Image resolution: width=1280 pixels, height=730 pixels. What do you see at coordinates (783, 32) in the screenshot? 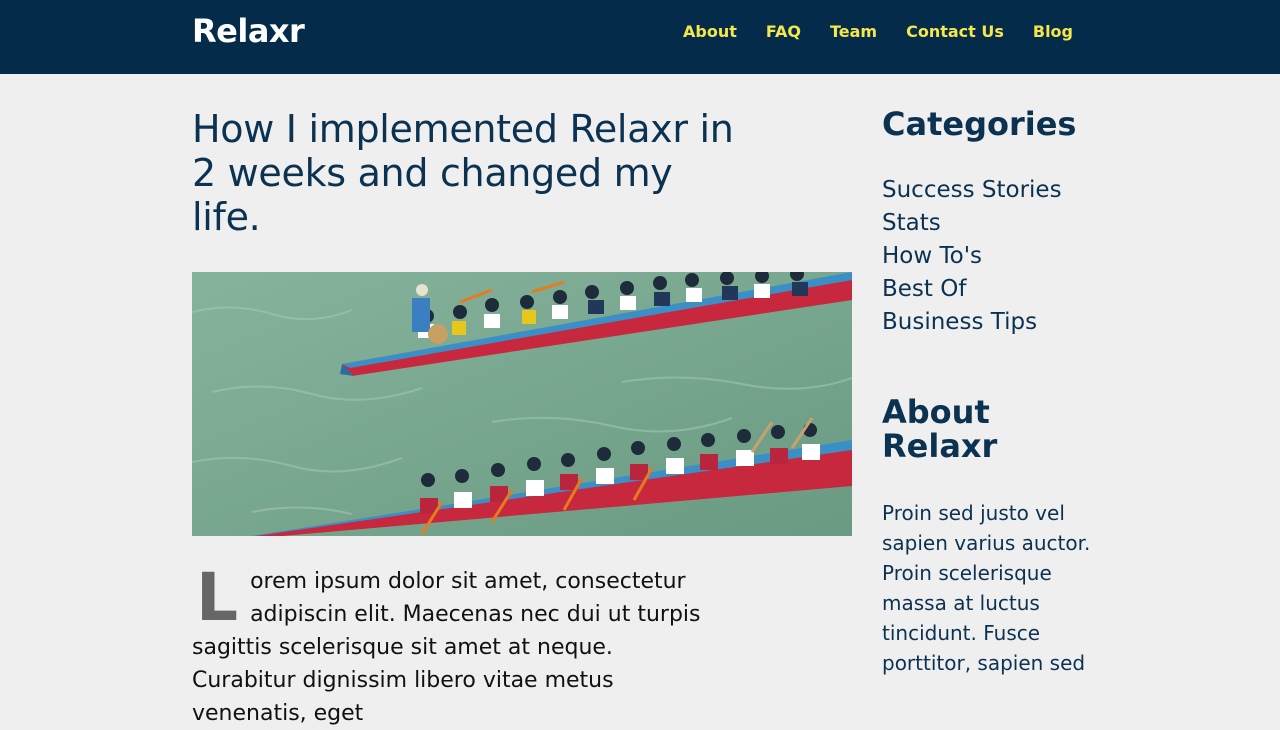
I see `nav-link-faq: FAQ` at bounding box center [783, 32].